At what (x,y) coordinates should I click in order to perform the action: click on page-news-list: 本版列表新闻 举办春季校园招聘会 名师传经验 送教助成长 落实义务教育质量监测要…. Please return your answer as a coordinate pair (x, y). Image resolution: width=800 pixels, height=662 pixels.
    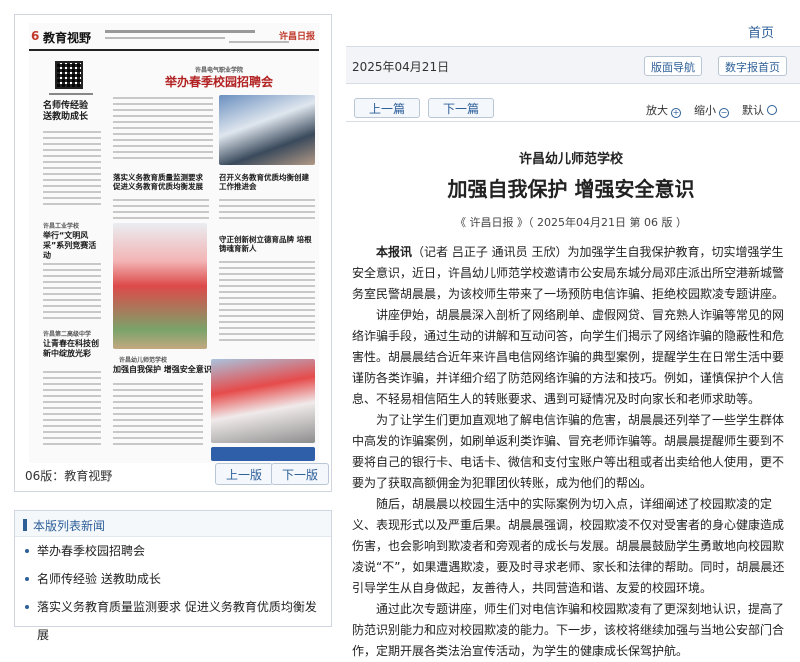
    Looking at the image, I should click on (173, 576).